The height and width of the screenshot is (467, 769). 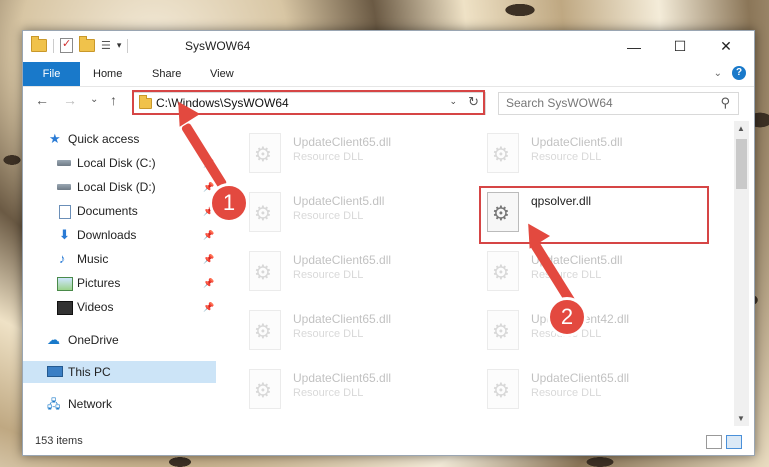 I want to click on network-icon: 🖧, so click(x=54, y=404).